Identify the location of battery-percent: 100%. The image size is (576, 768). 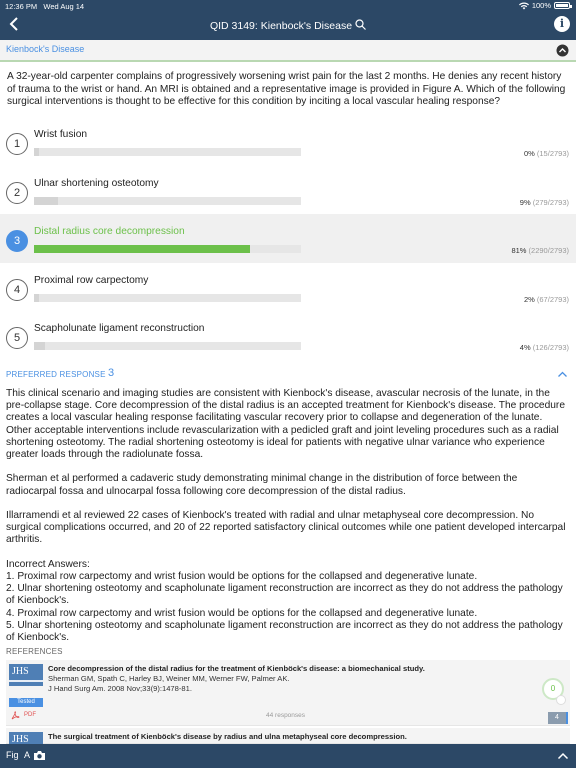
(541, 5).